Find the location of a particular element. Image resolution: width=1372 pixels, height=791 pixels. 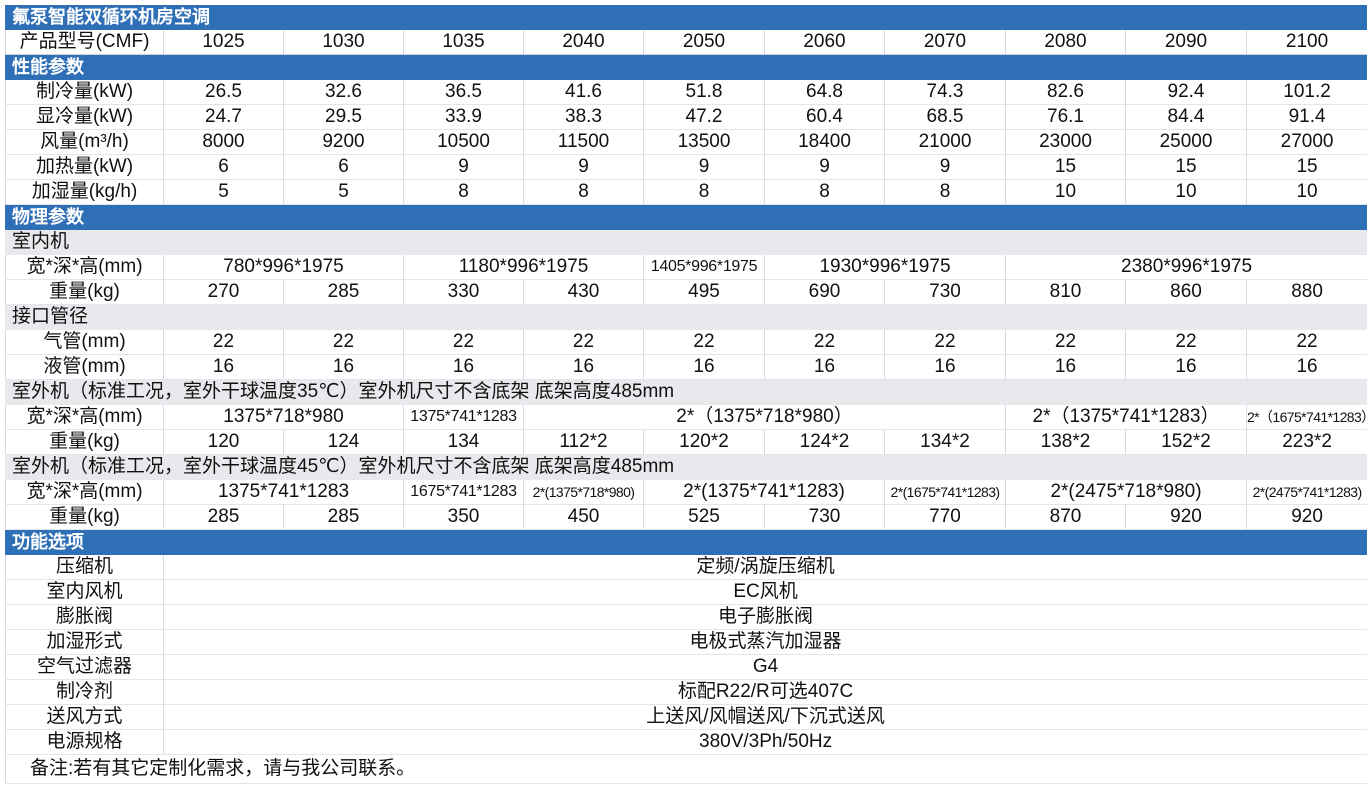

value-cell: 810 is located at coordinates (1065, 292).